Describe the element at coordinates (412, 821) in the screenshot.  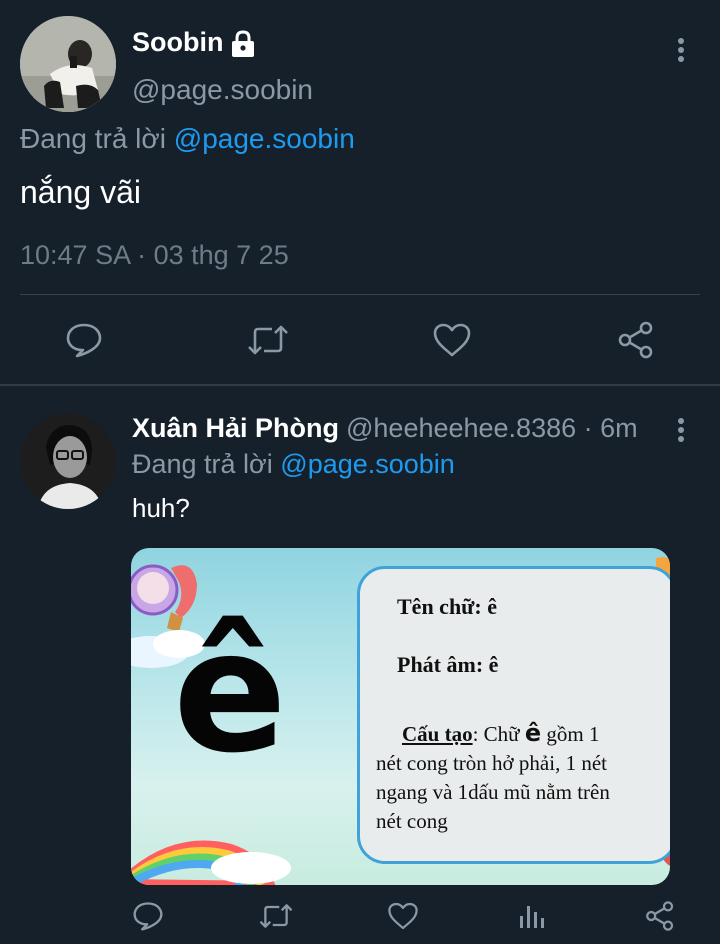
I see `structure-line-4: nét cong` at that location.